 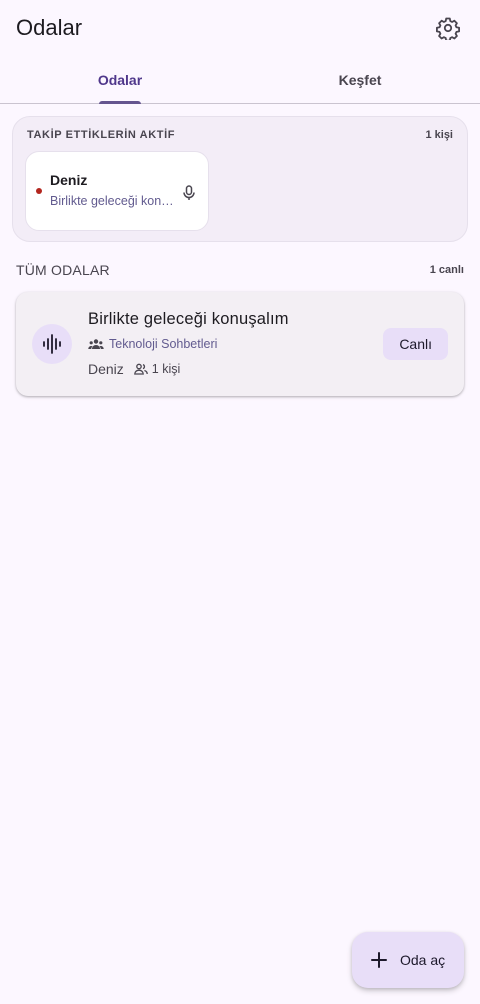 What do you see at coordinates (446, 270) in the screenshot?
I see `all-rooms-count: 1 canlı` at bounding box center [446, 270].